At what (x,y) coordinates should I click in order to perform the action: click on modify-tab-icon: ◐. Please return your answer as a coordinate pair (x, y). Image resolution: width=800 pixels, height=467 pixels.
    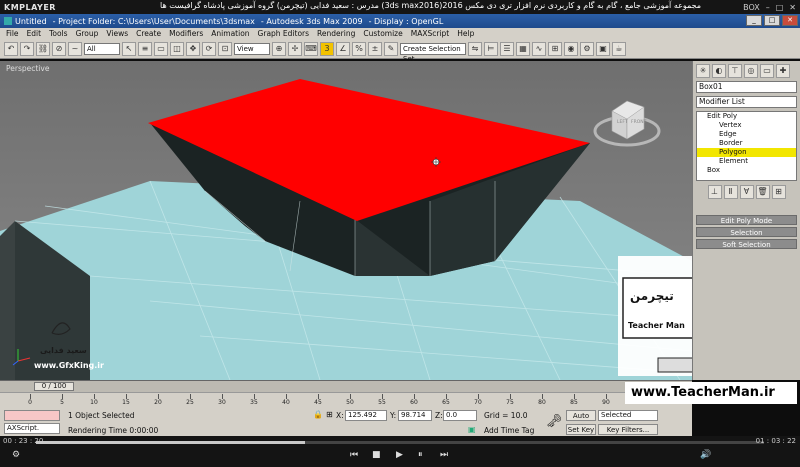
    Looking at the image, I should click on (719, 71).